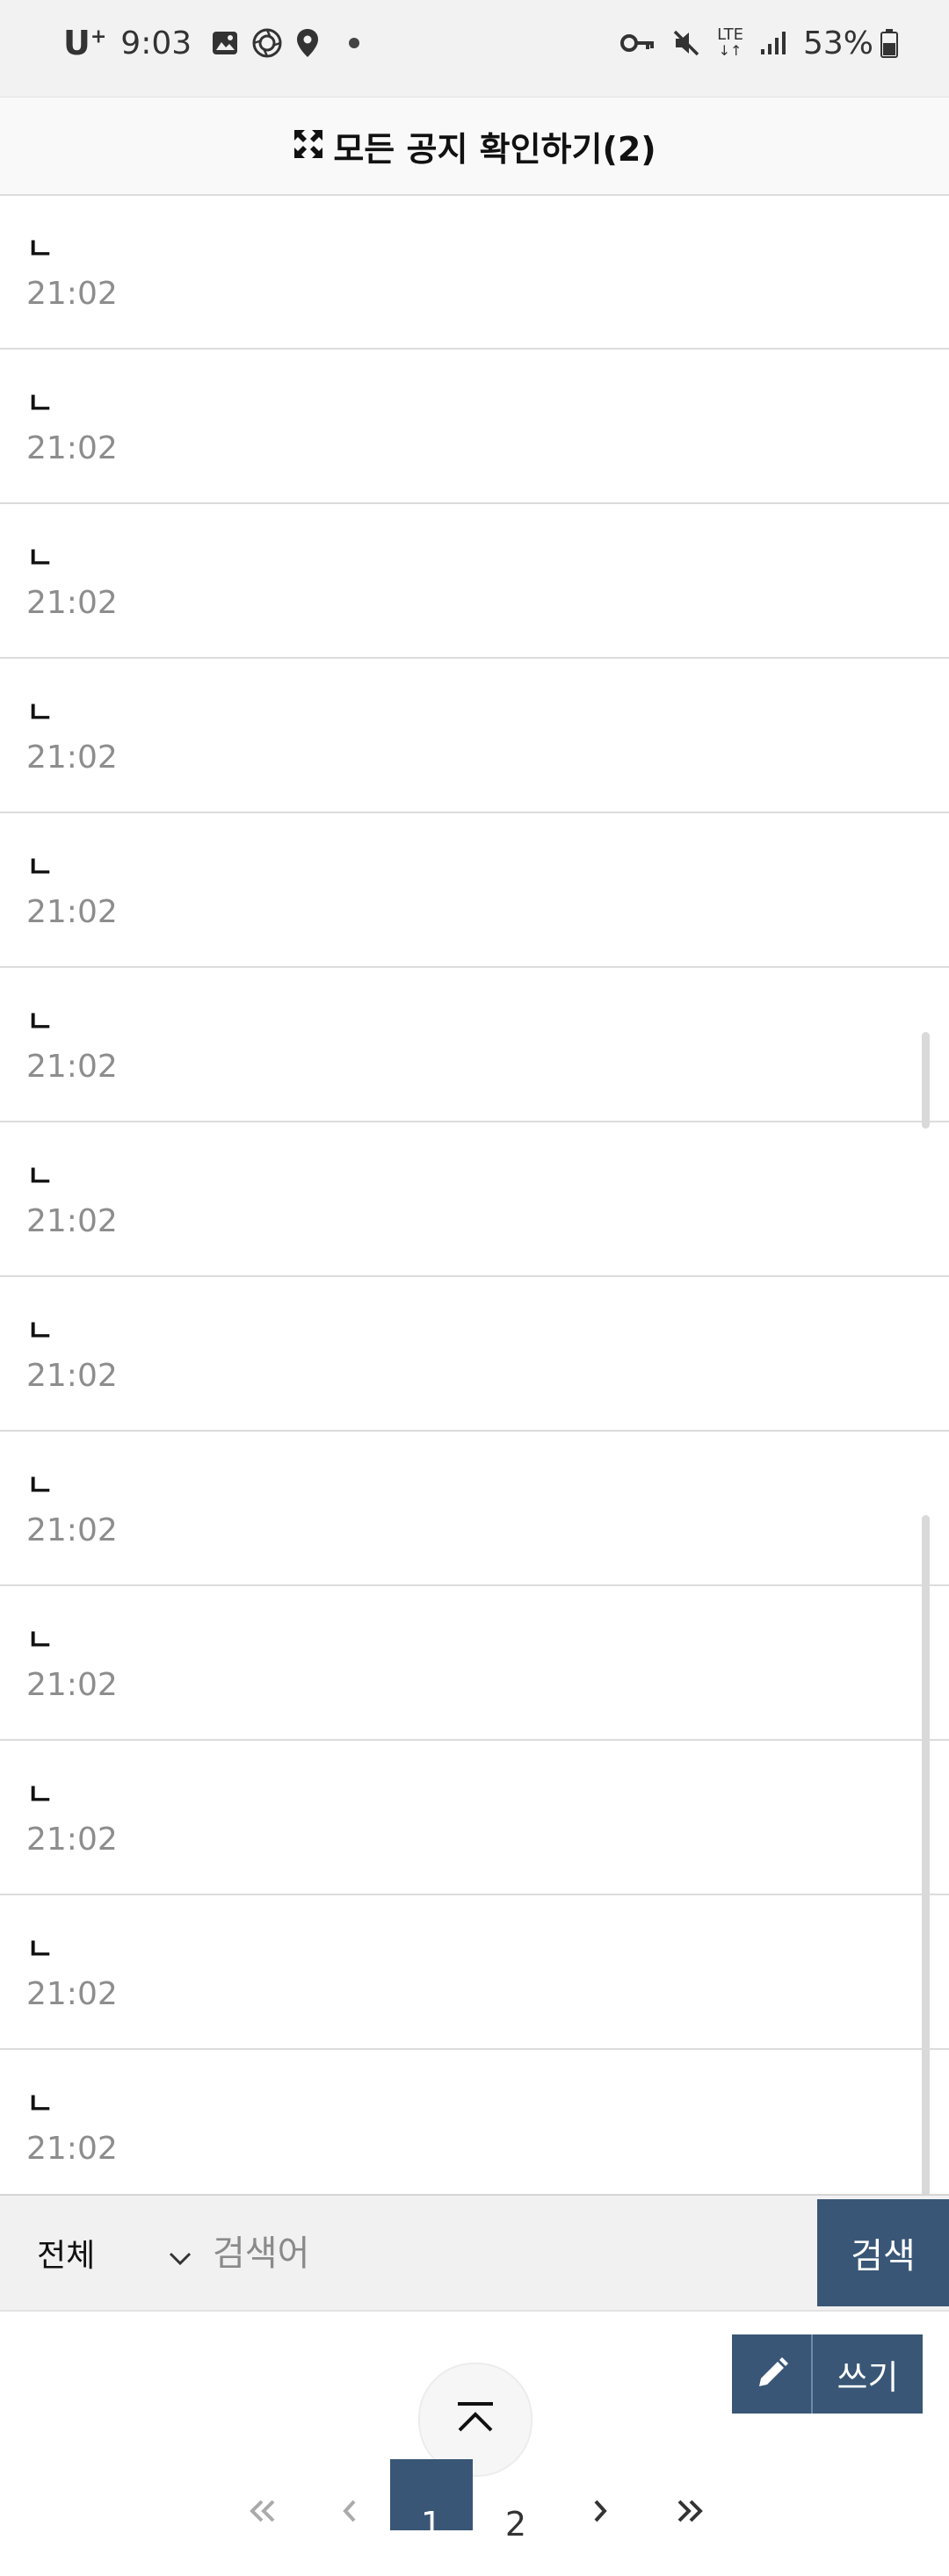 The width and height of the screenshot is (949, 2576). What do you see at coordinates (180, 2258) in the screenshot?
I see `chevron-down-icon` at bounding box center [180, 2258].